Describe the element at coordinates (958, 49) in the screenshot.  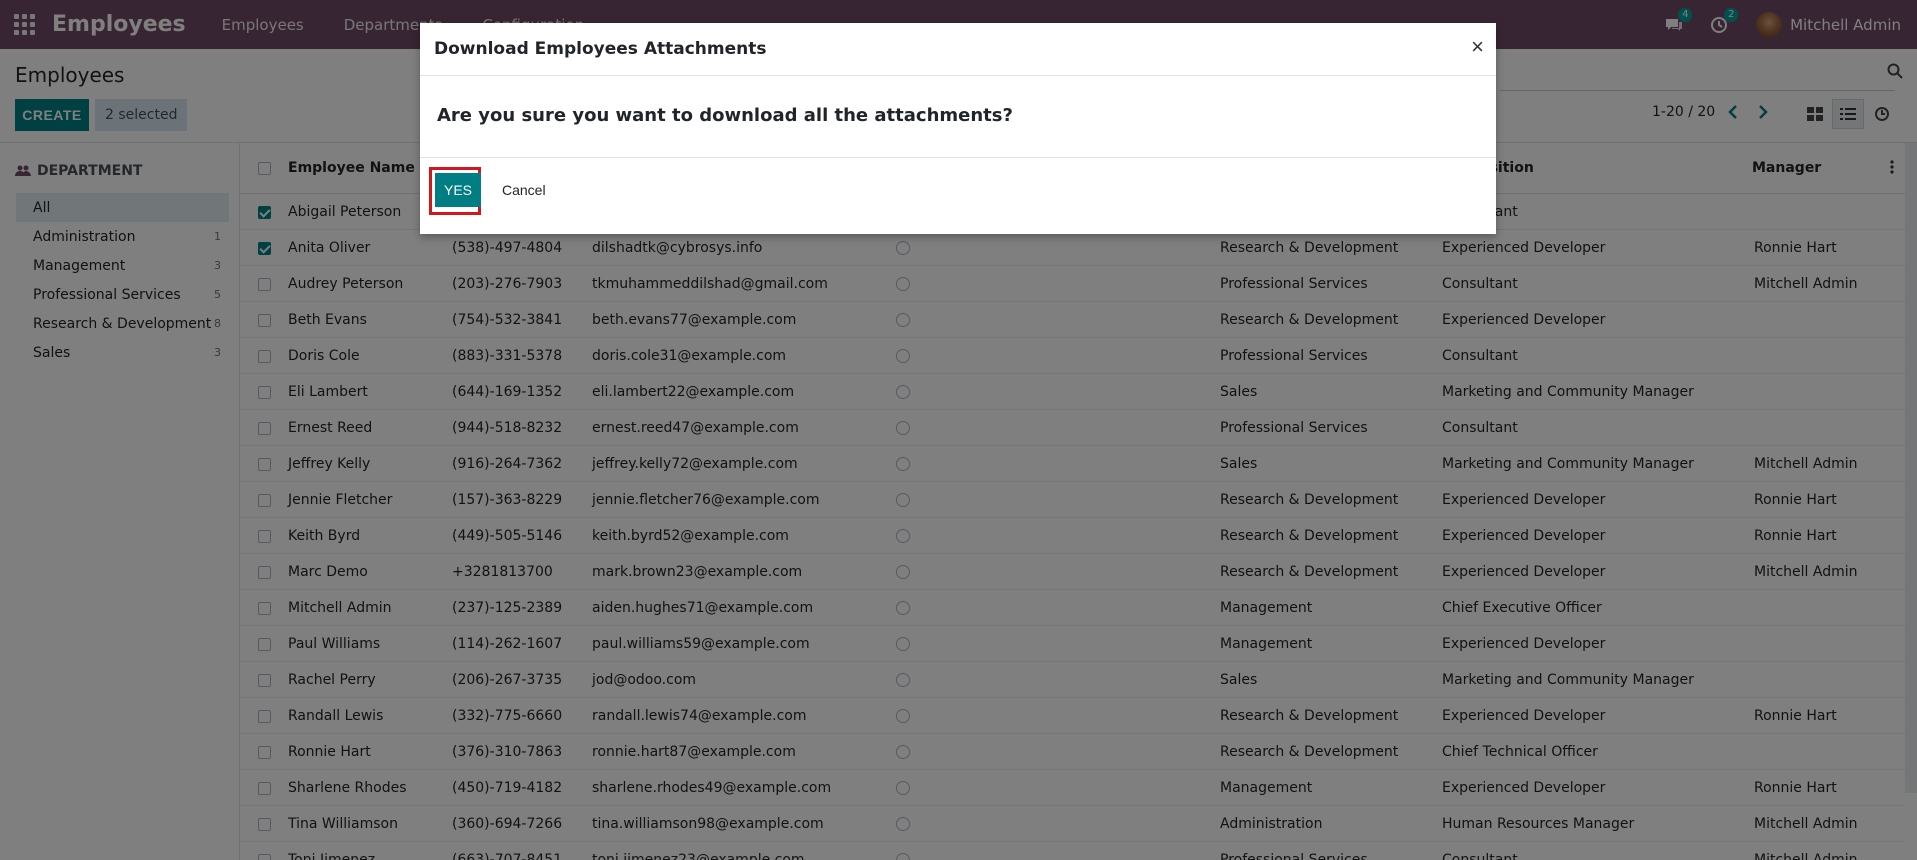
I see `modal-header: Download Employees Attachments ×` at that location.